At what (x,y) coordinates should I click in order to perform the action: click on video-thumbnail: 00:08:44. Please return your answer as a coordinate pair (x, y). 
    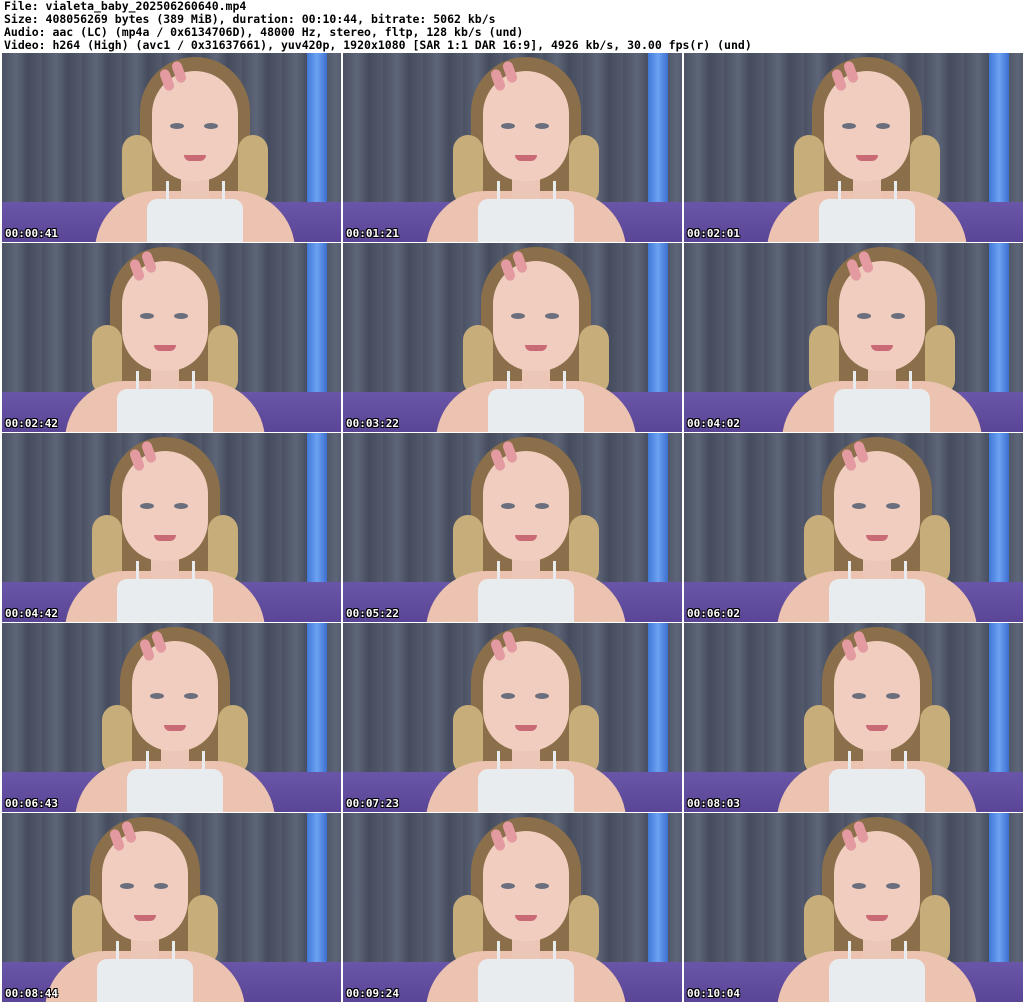
    Looking at the image, I should click on (171, 907).